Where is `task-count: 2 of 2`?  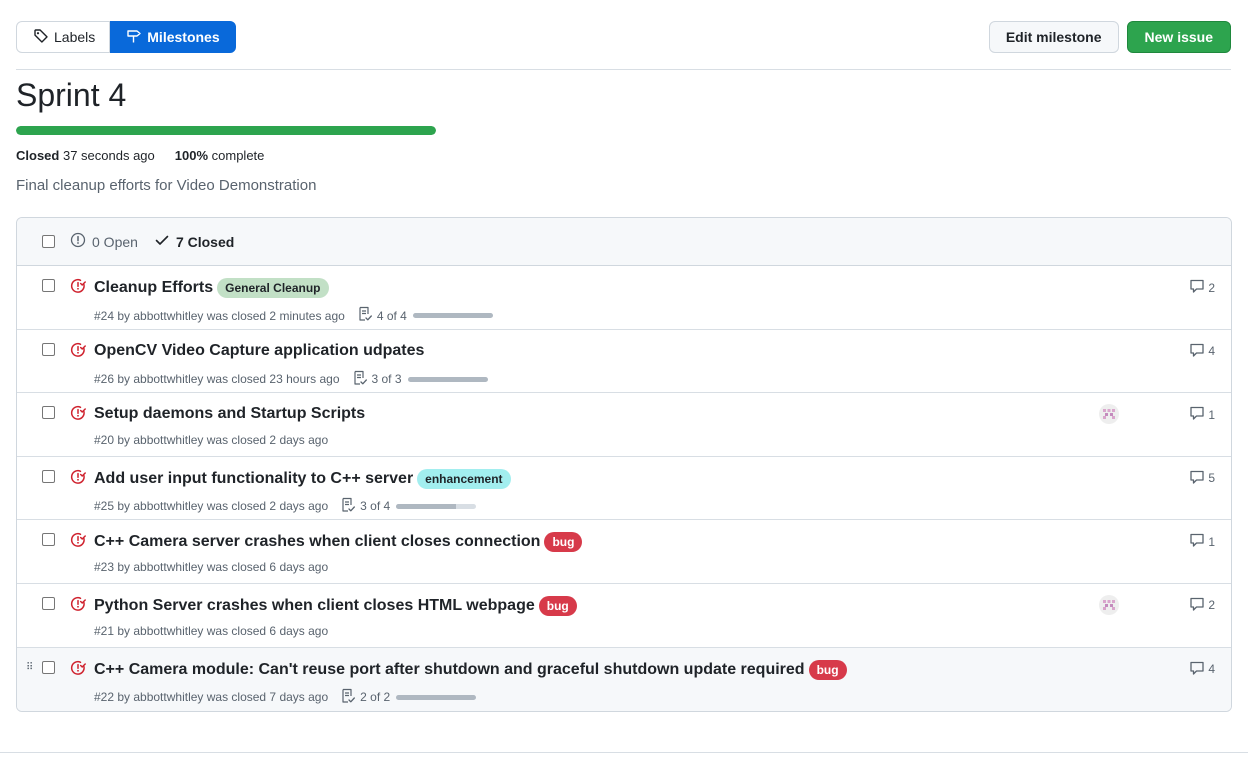
task-count: 2 of 2 is located at coordinates (375, 697).